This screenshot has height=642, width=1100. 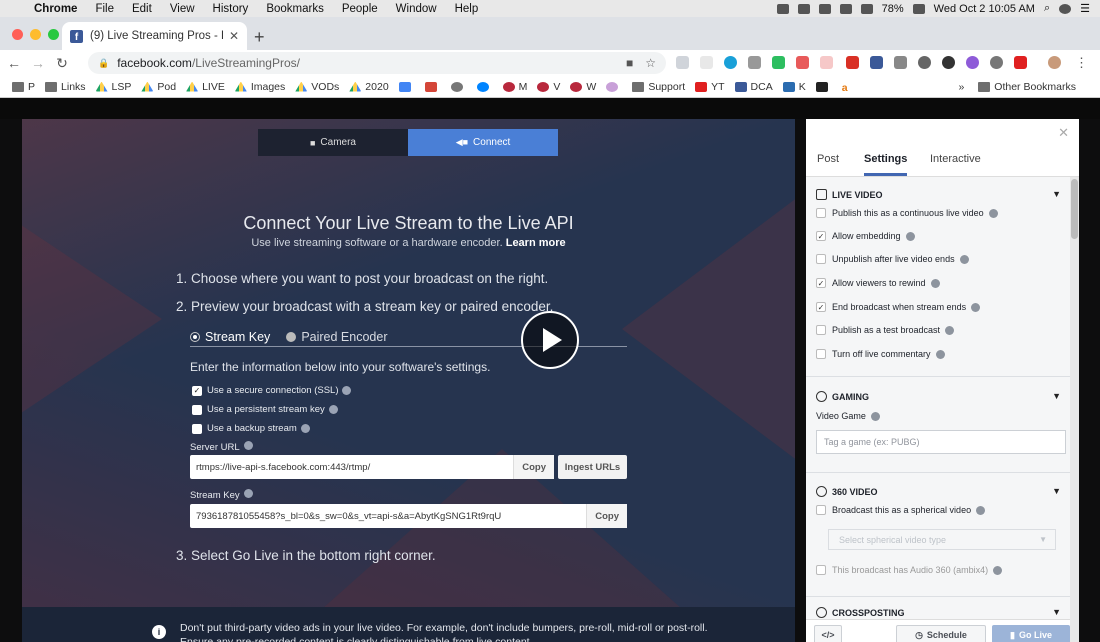 I want to click on menu-edit: Edit, so click(x=142, y=9).